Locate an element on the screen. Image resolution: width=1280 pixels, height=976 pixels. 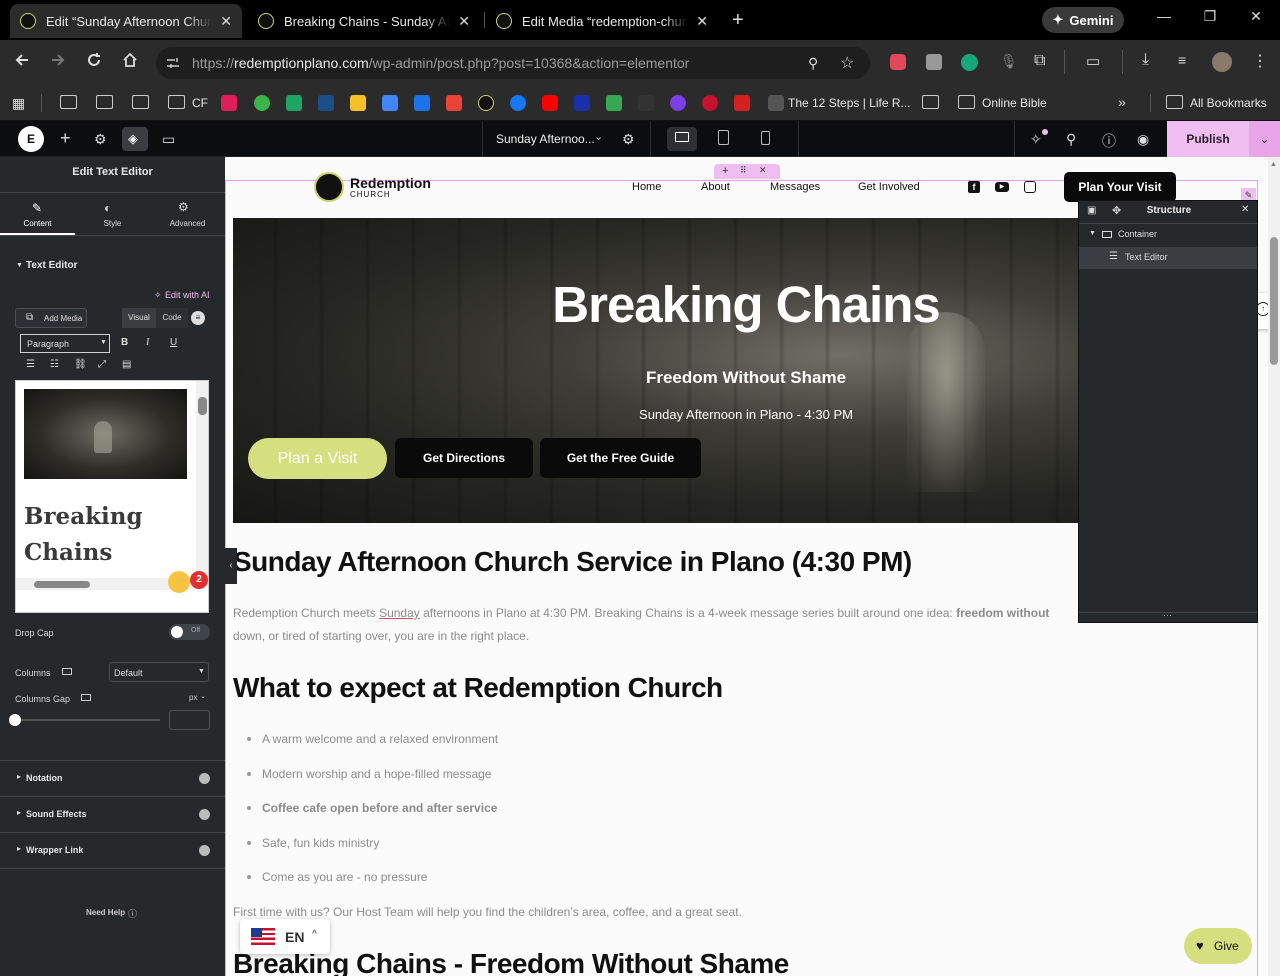
get-directions-button: Get Directions is located at coordinates (464, 458).